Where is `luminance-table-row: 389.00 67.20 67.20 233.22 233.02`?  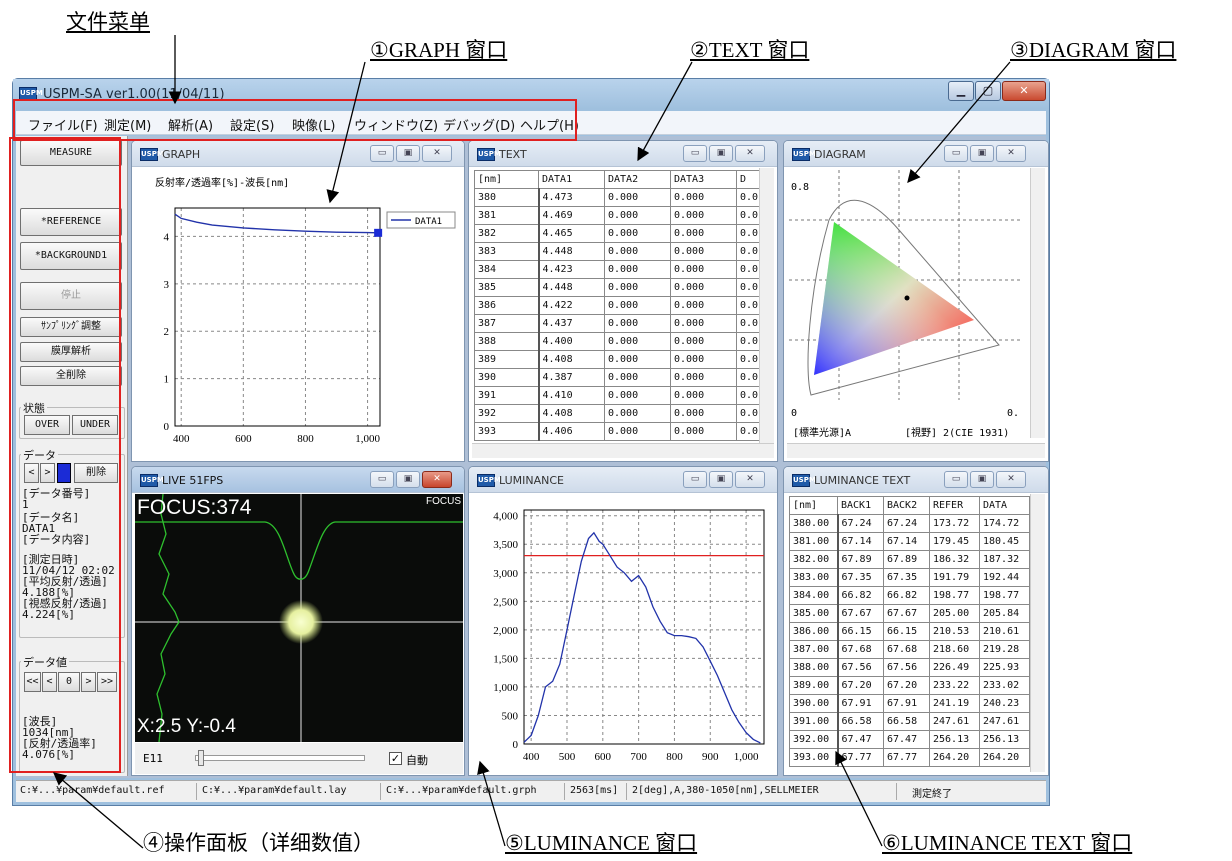
luminance-table-row: 389.00 67.20 67.20 233.22 233.02 is located at coordinates (909, 685).